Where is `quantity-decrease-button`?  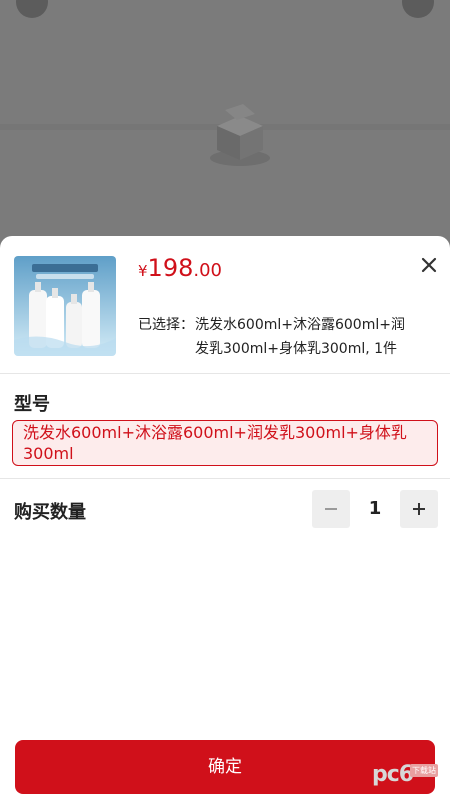 quantity-decrease-button is located at coordinates (331, 509).